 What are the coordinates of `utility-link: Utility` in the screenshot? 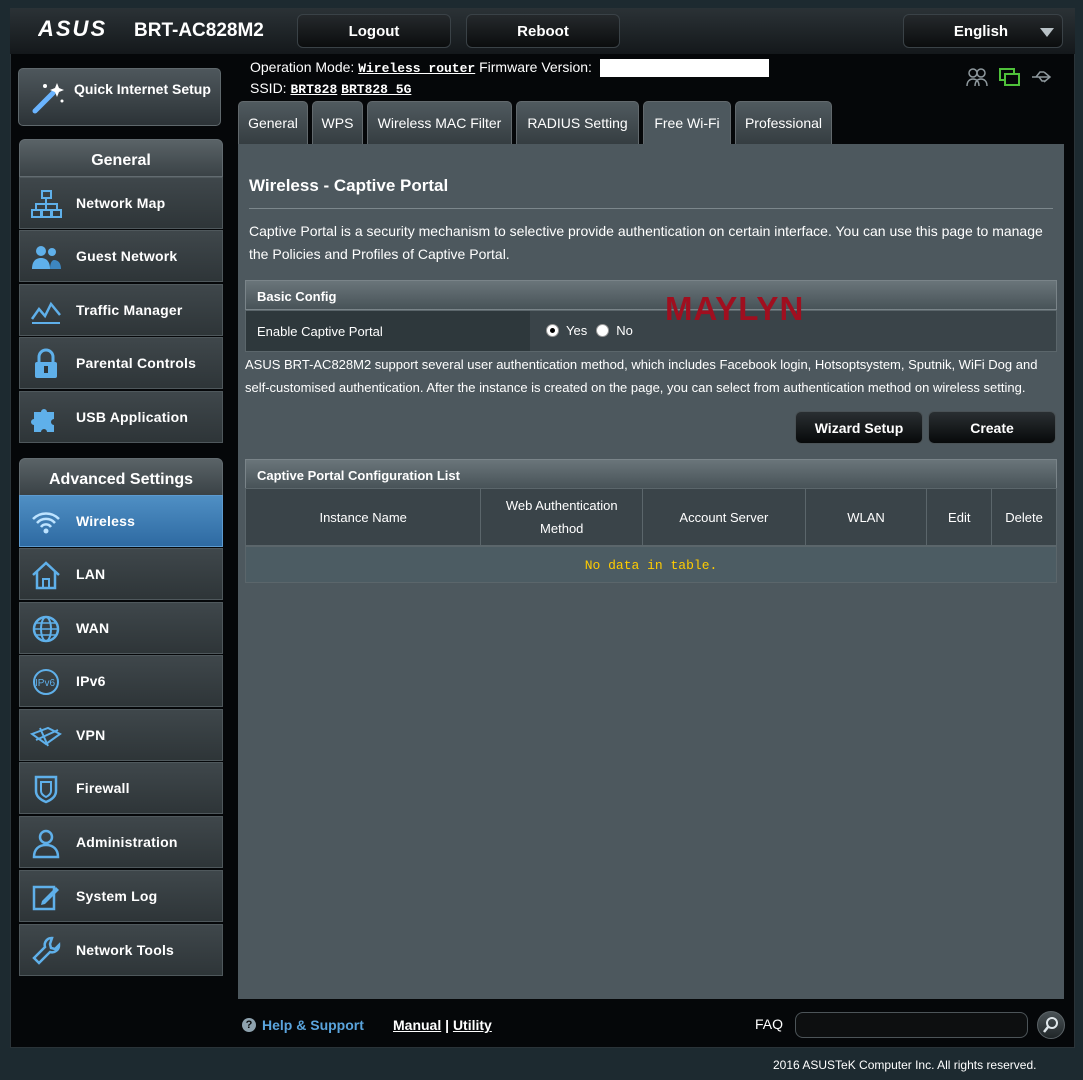 It's located at (472, 1025).